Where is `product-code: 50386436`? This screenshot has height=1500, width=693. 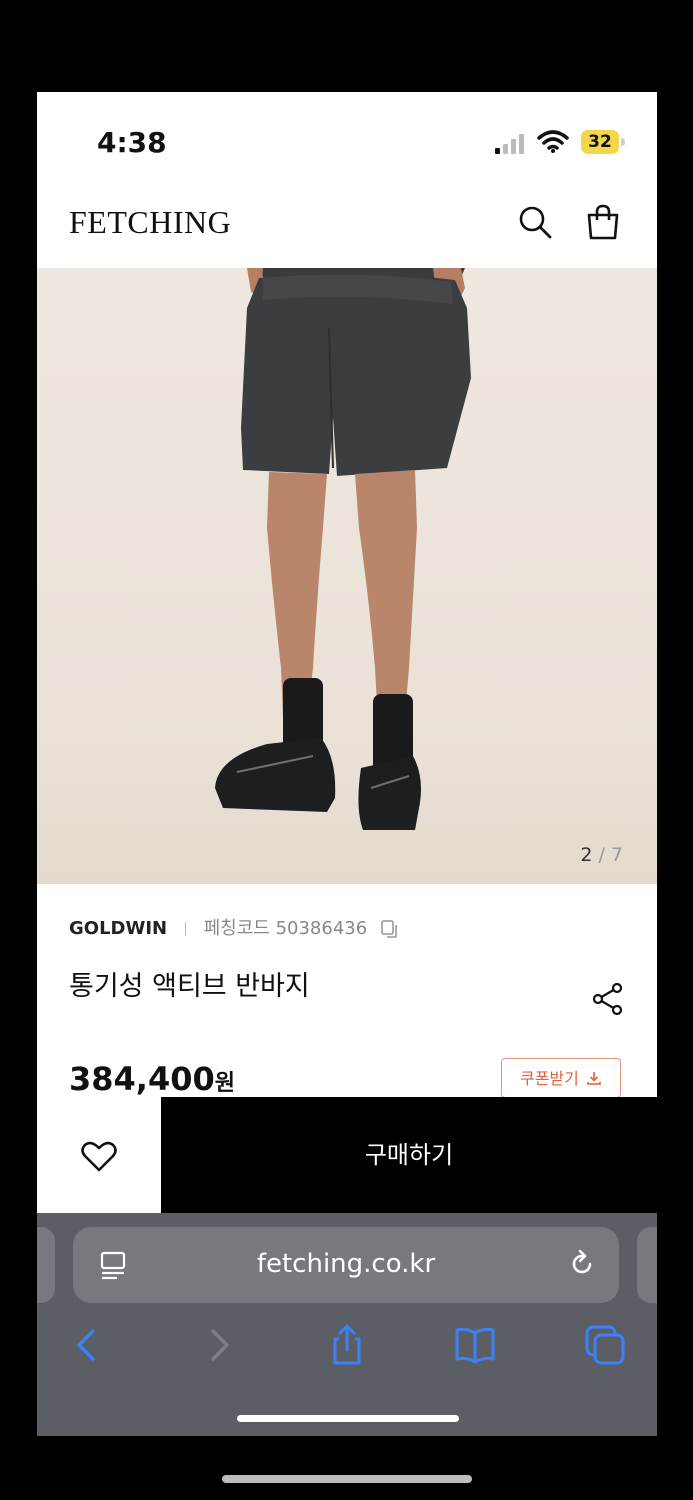
product-code: 50386436 is located at coordinates (321, 928).